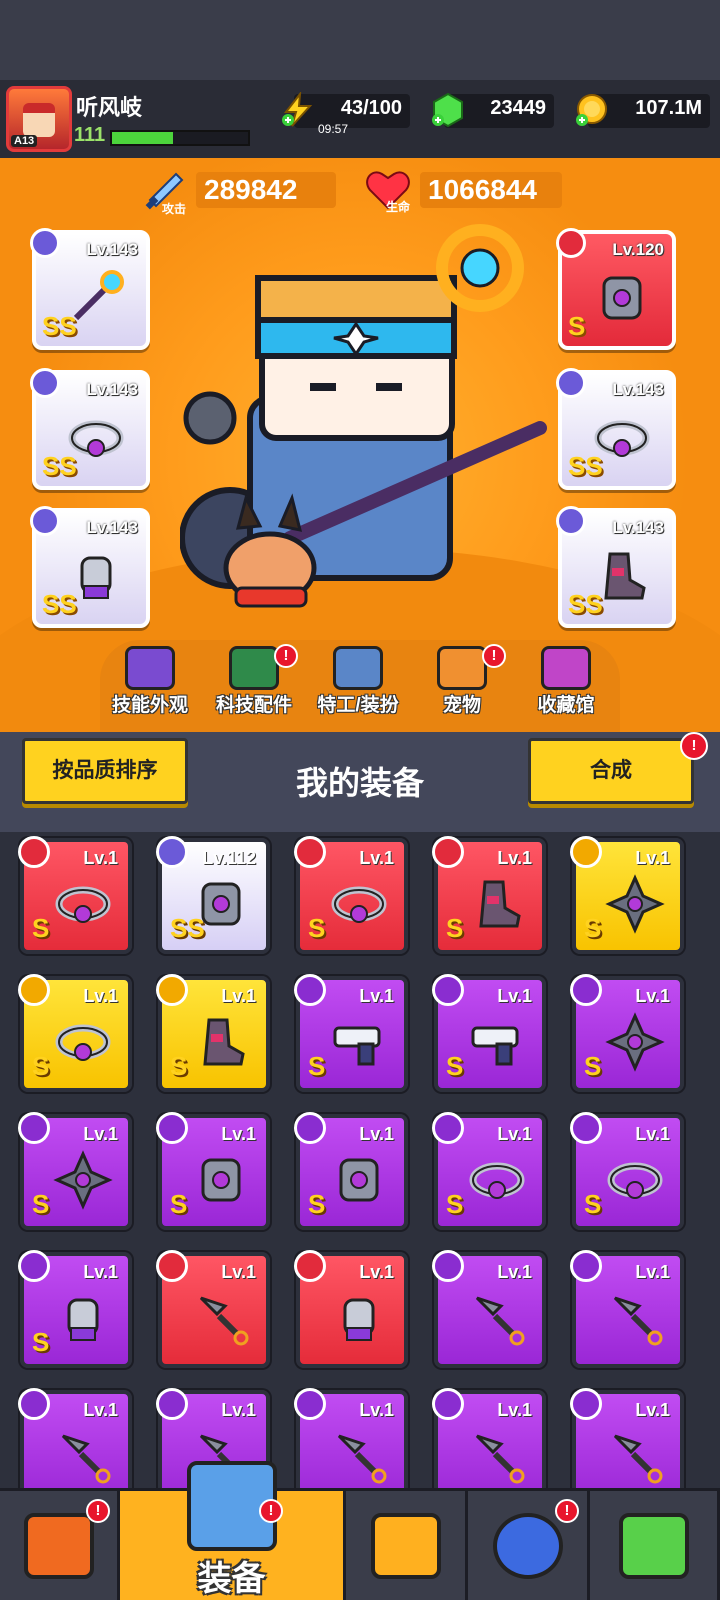  Describe the element at coordinates (518, 108) in the screenshot. I see `gem-value: 23449` at that location.